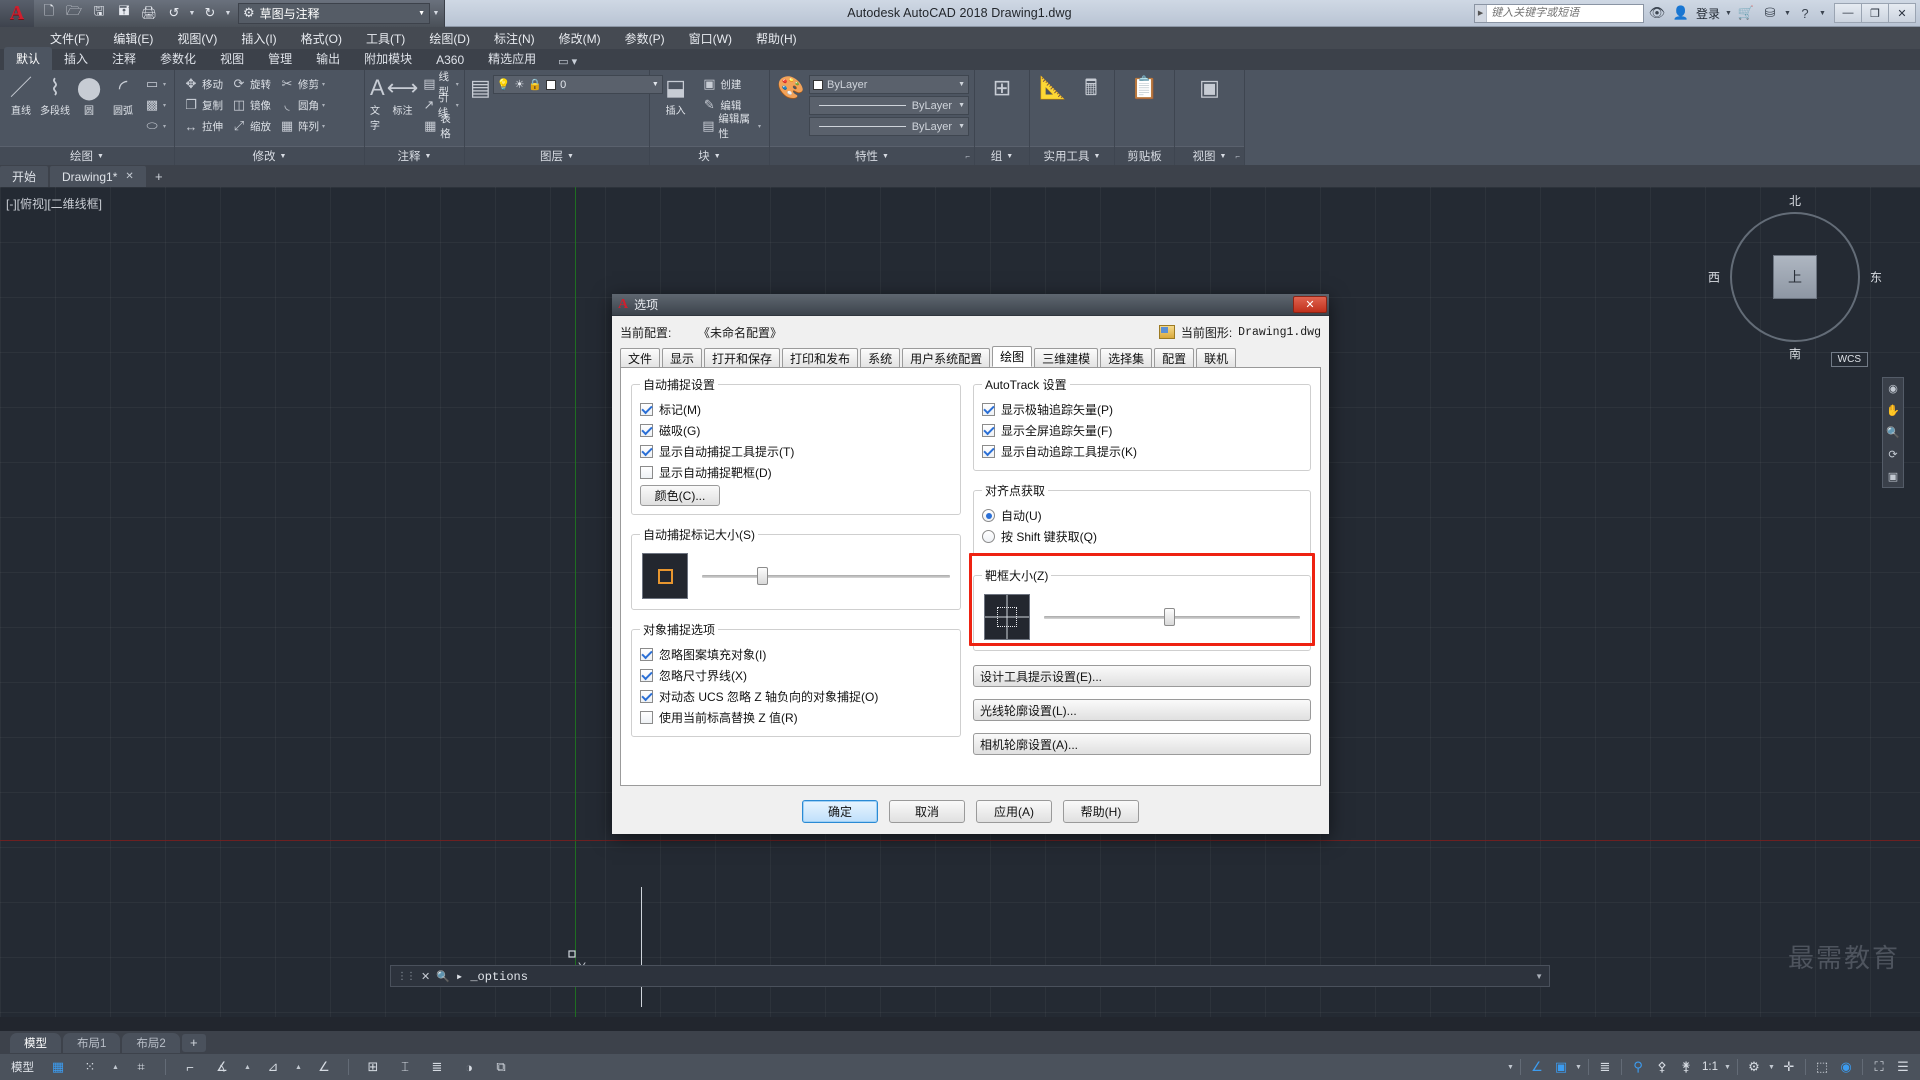 The width and height of the screenshot is (1920, 1080). I want to click on wcs-button: WCS, so click(1849, 359).